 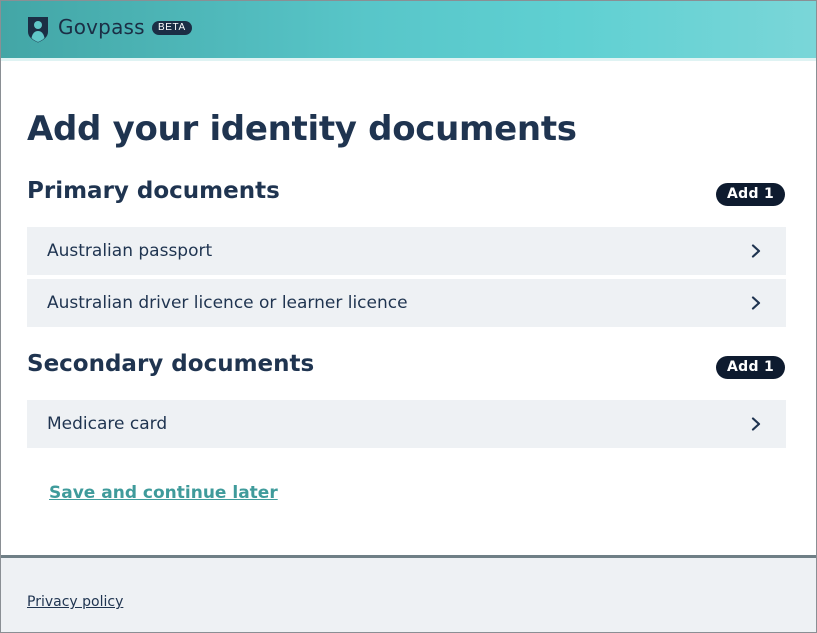 I want to click on document-option-label: Australian passport, so click(x=130, y=251).